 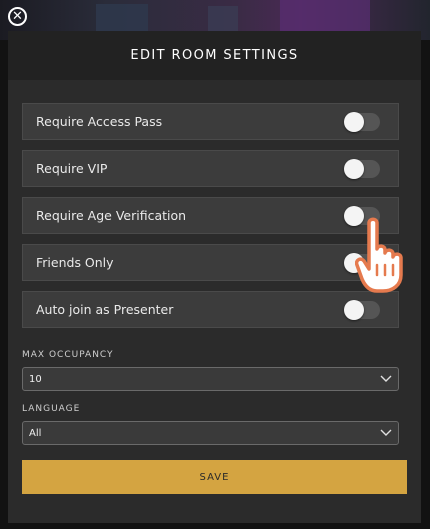 What do you see at coordinates (35, 433) in the screenshot?
I see `language-value: All` at bounding box center [35, 433].